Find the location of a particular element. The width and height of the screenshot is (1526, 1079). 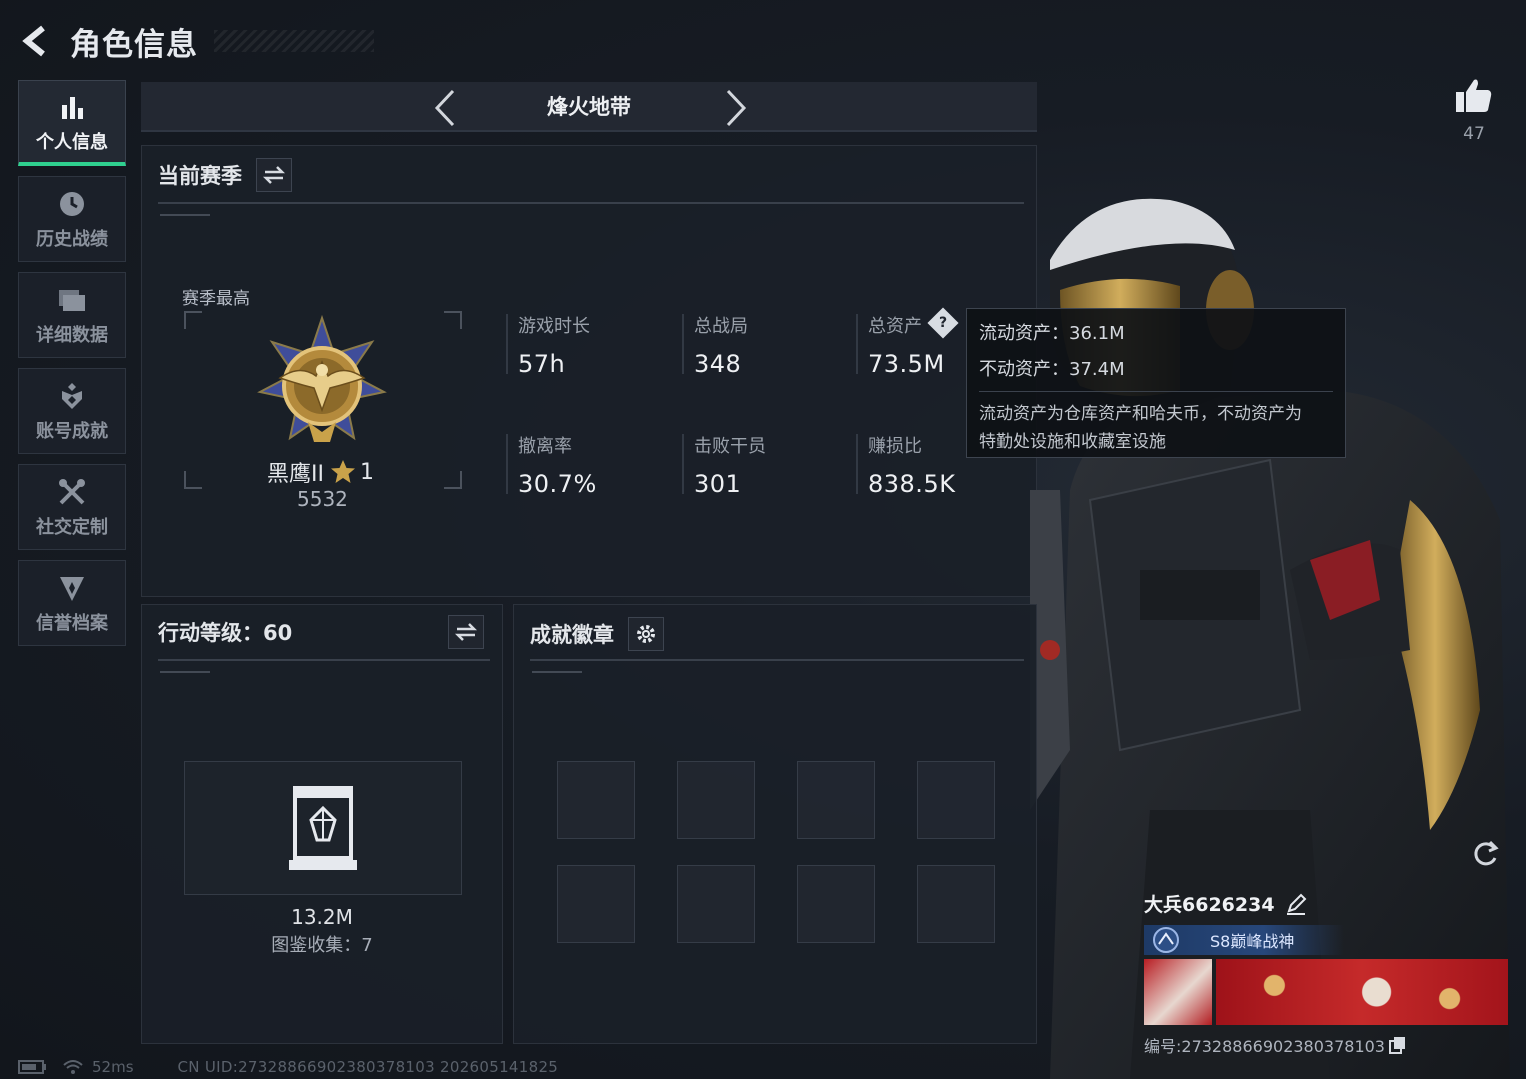

mode-title: 烽火地带 is located at coordinates (589, 107).